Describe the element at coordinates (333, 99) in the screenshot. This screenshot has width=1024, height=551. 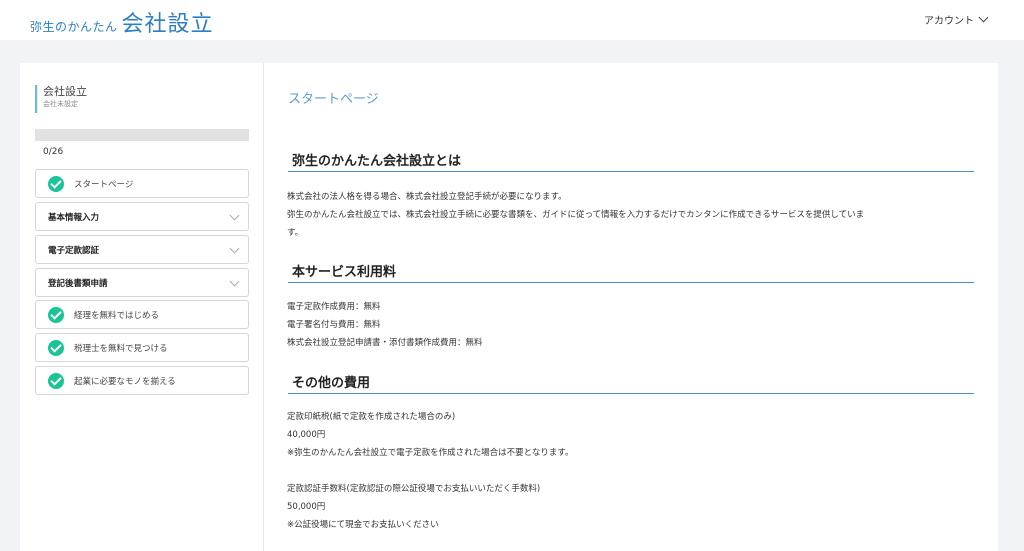
I see `page-title: スタートページ` at that location.